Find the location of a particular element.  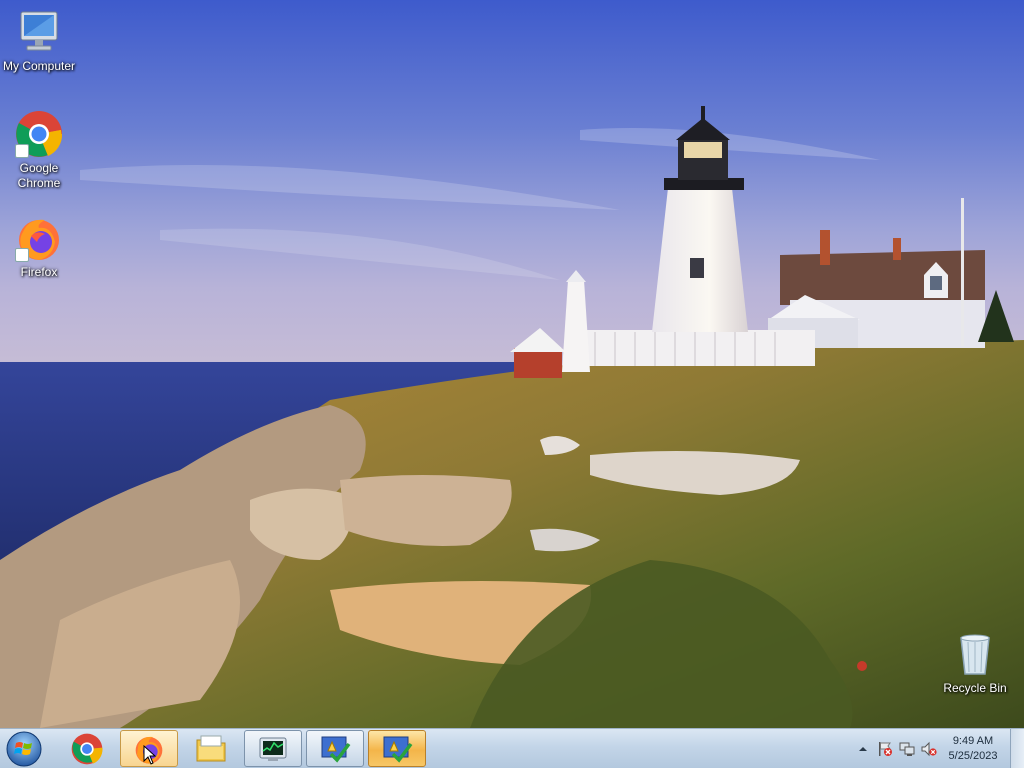

taskbar-app-button is located at coordinates (335, 748).